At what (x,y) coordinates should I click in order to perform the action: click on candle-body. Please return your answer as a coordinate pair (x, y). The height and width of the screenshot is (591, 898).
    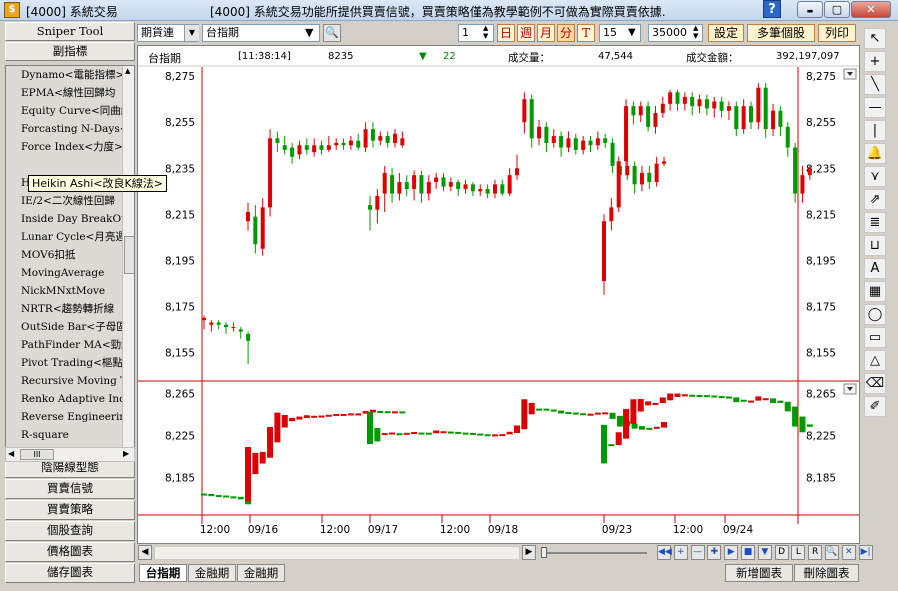
    Looking at the image, I should click on (706, 104).